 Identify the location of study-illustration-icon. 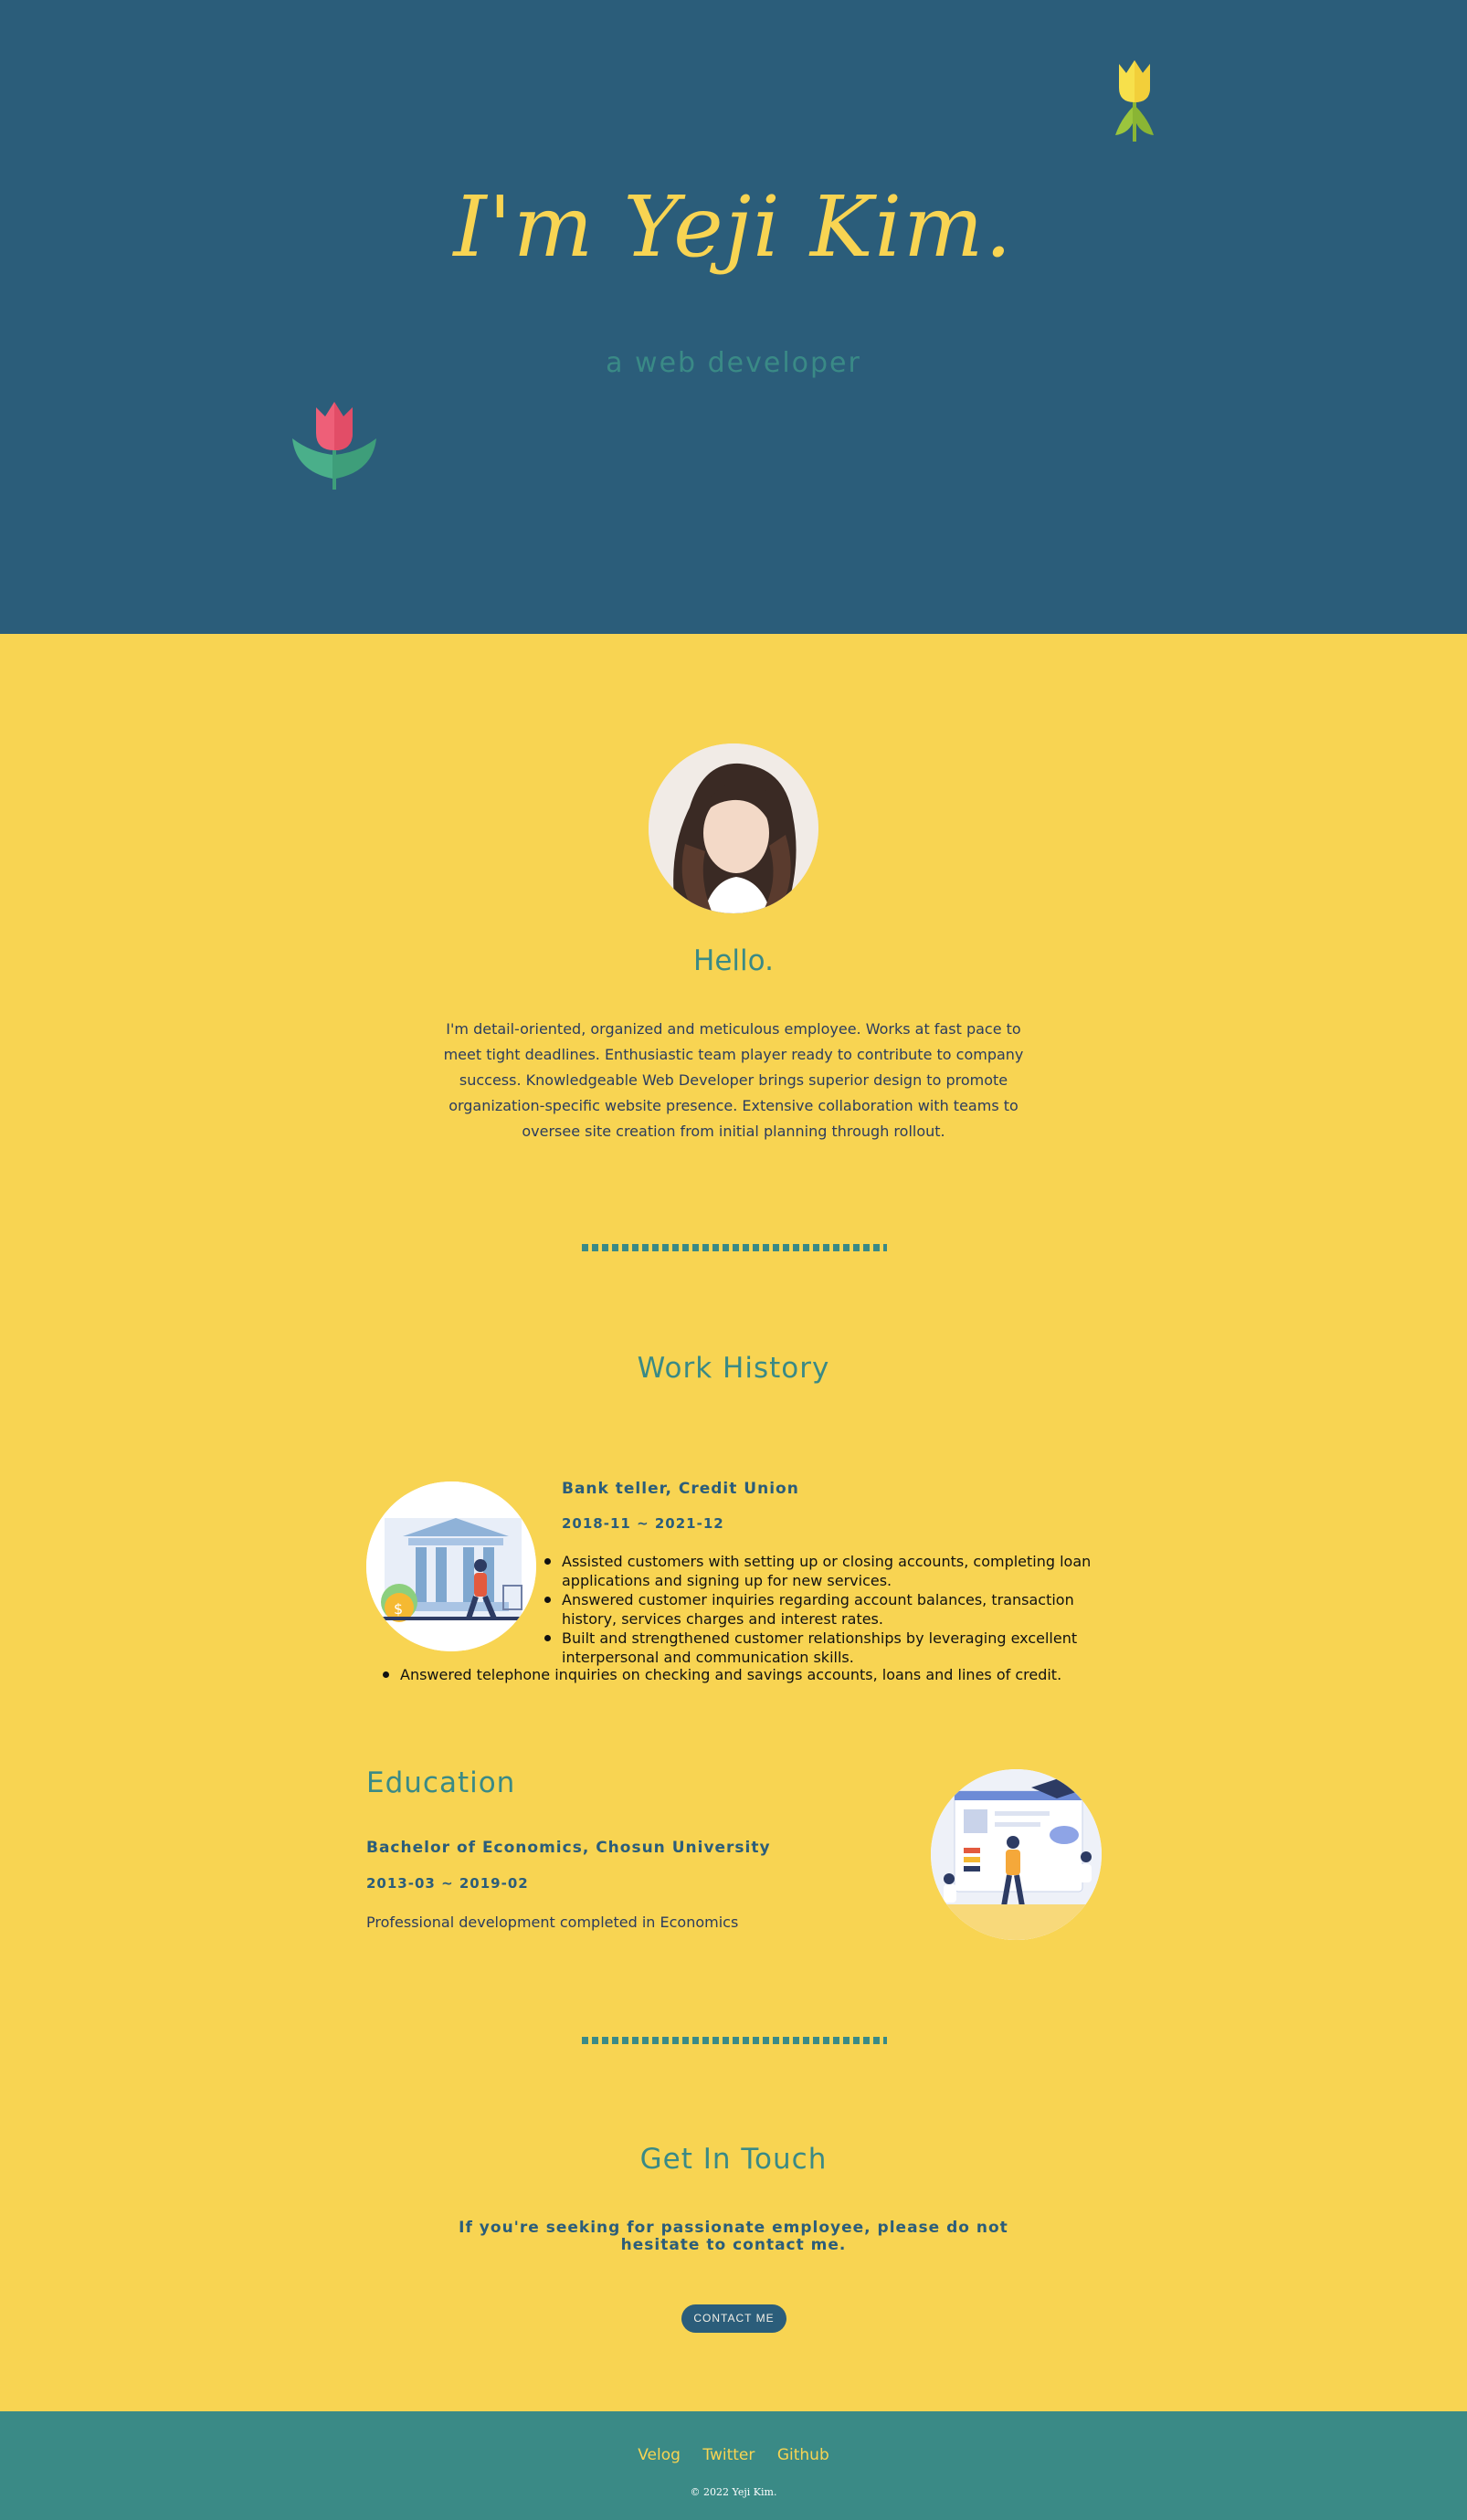
(1016, 1854).